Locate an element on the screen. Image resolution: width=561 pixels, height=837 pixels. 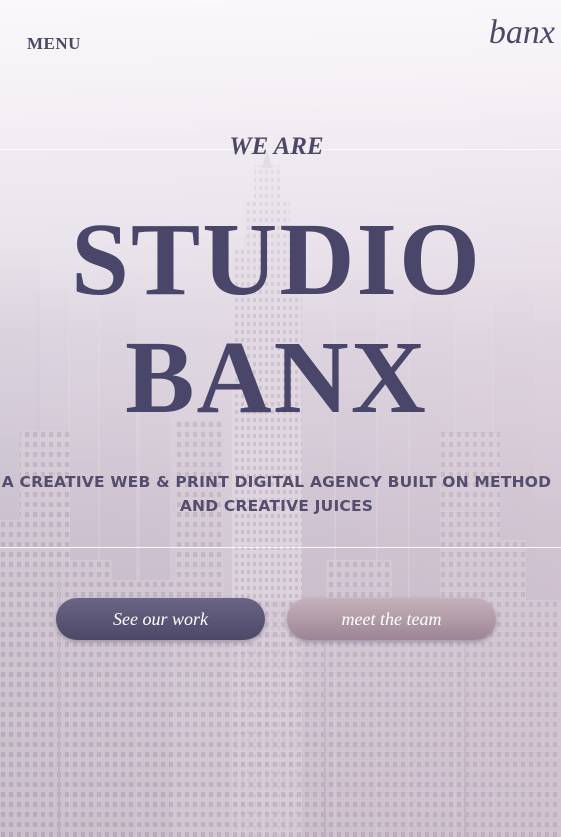
brand-logo: banx is located at coordinates (522, 33).